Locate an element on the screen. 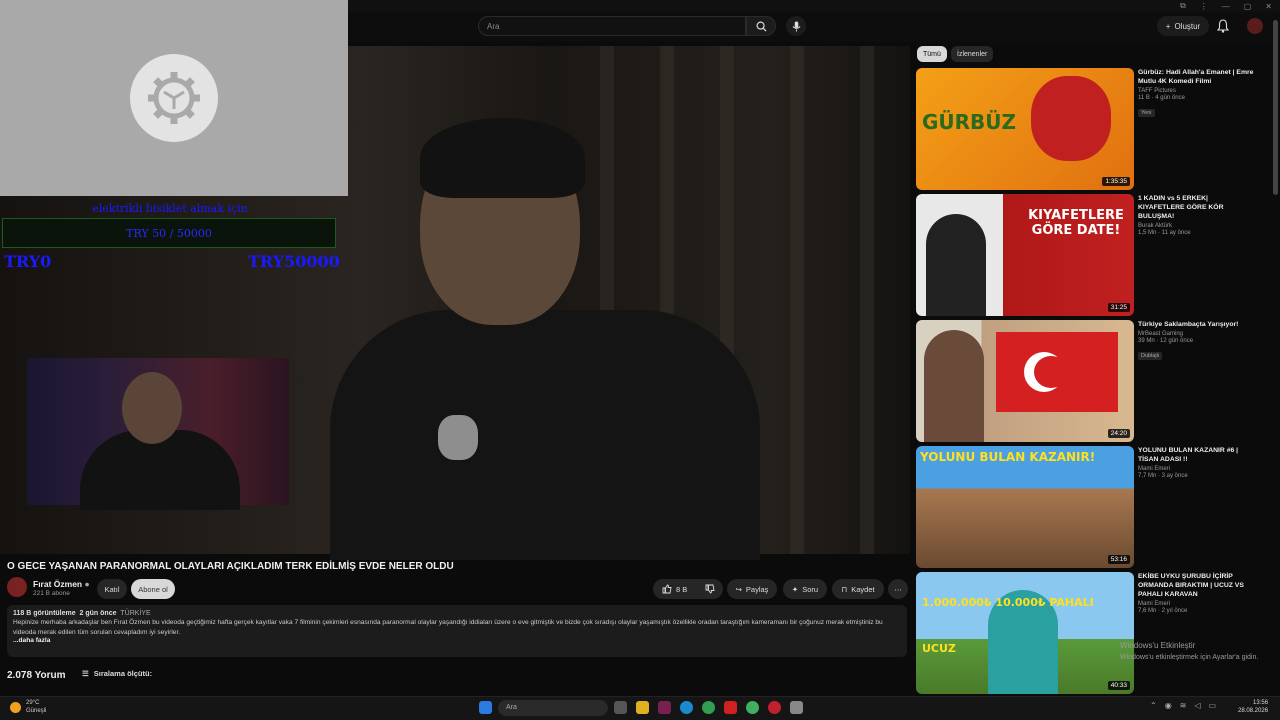 The image size is (1280, 720). video-thumbnail: 24:20 is located at coordinates (1025, 381).